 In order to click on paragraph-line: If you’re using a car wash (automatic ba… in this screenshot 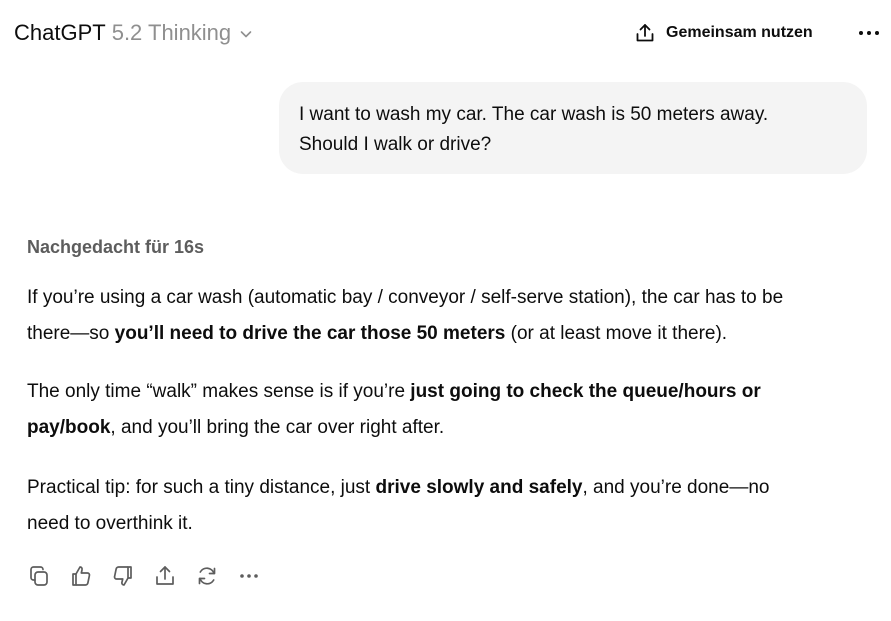, I will do `click(452, 298)`.